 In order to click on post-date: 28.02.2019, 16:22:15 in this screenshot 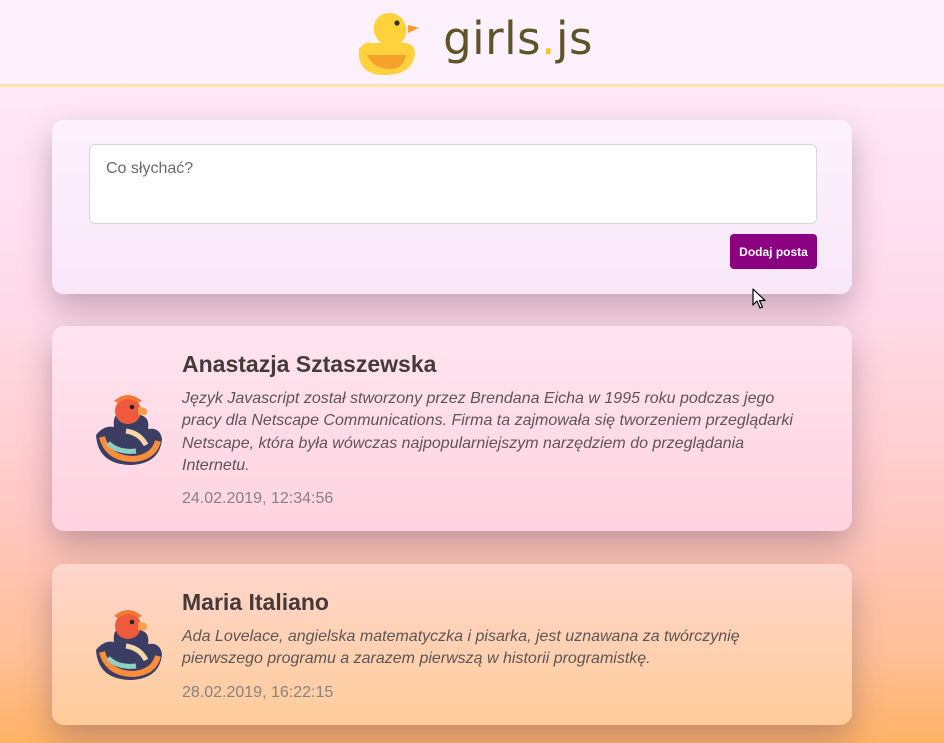, I will do `click(258, 692)`.